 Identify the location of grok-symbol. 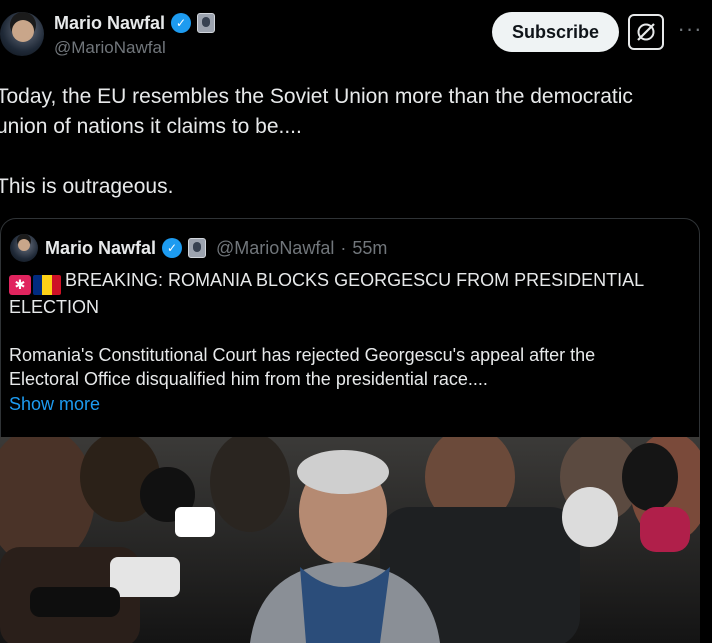
(646, 32).